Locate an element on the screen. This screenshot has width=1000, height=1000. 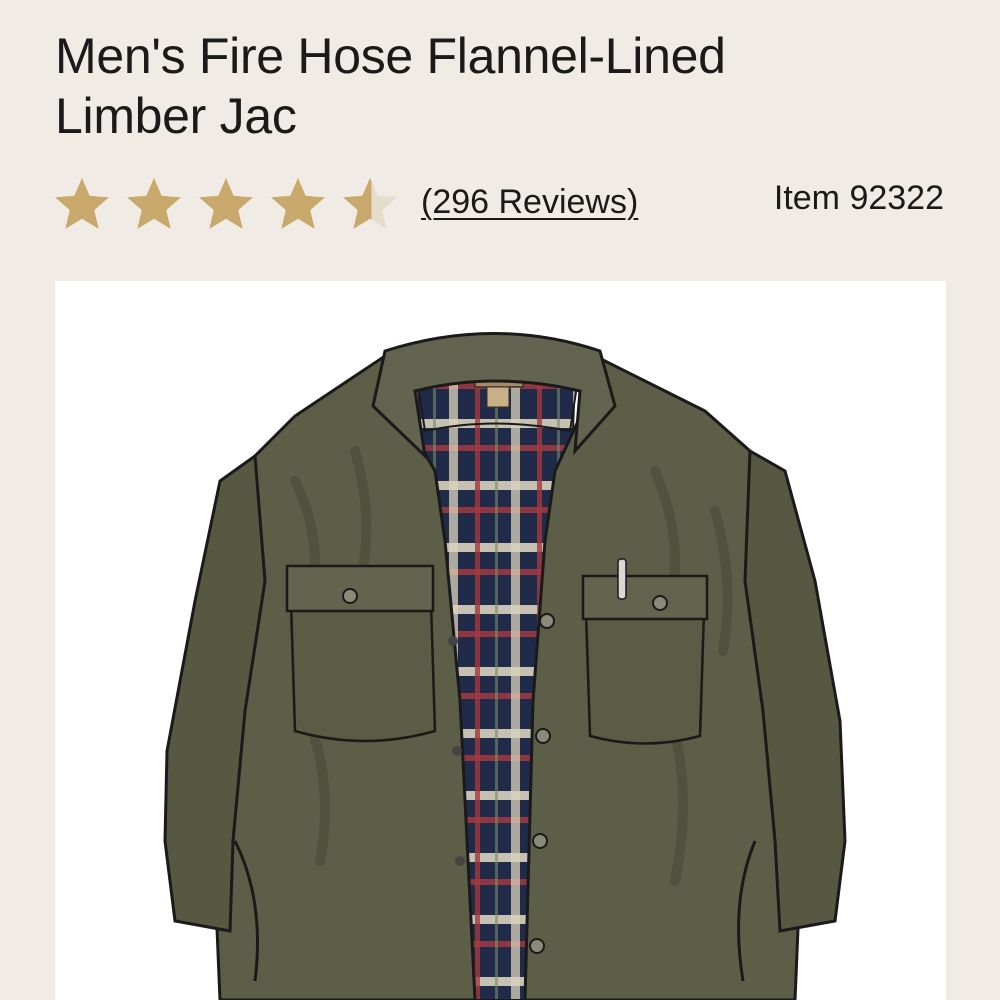
item-number: Item 92322 is located at coordinates (858, 198).